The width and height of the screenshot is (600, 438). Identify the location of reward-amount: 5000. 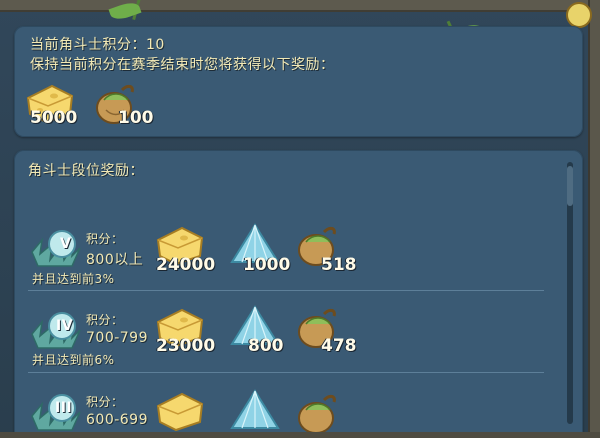
(54, 118).